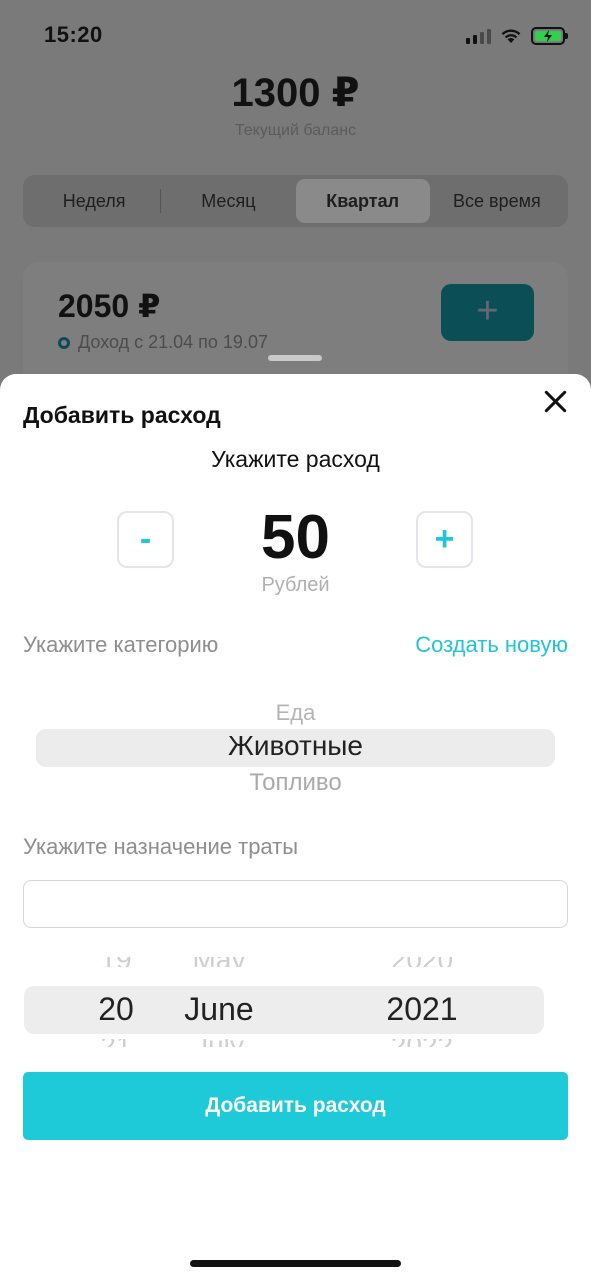 Image resolution: width=591 pixels, height=1280 pixels. What do you see at coordinates (295, 327) in the screenshot?
I see `income-card: 2050 ₽ Доход с 21.04 по 19.07 +` at bounding box center [295, 327].